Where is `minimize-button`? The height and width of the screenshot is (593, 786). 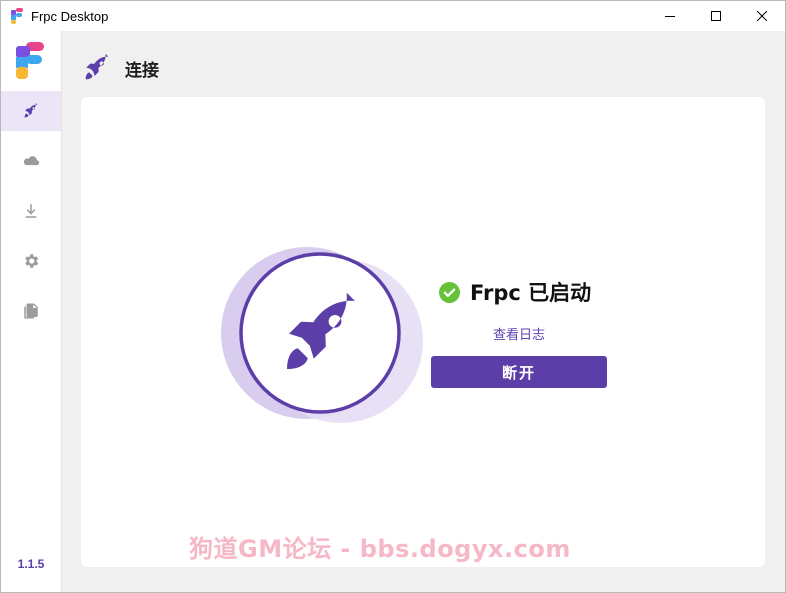 minimize-button is located at coordinates (670, 16).